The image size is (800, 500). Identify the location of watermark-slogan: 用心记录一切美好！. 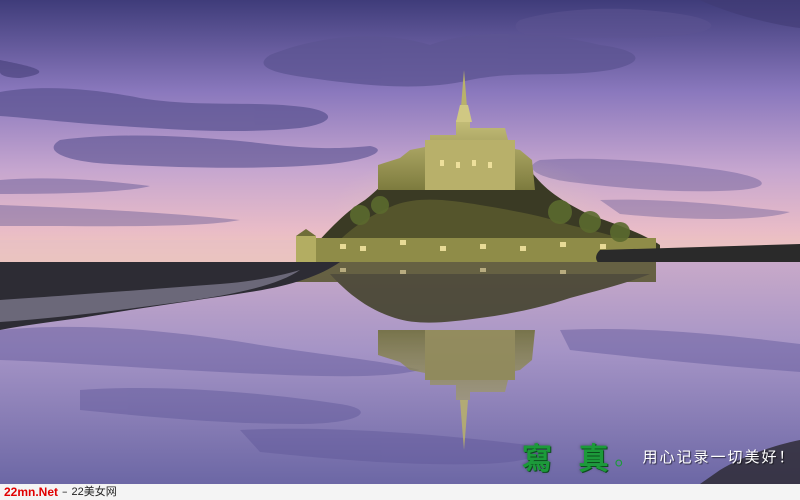
(719, 456).